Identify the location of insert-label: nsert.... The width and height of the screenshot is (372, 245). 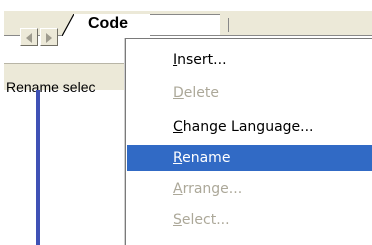
(202, 60).